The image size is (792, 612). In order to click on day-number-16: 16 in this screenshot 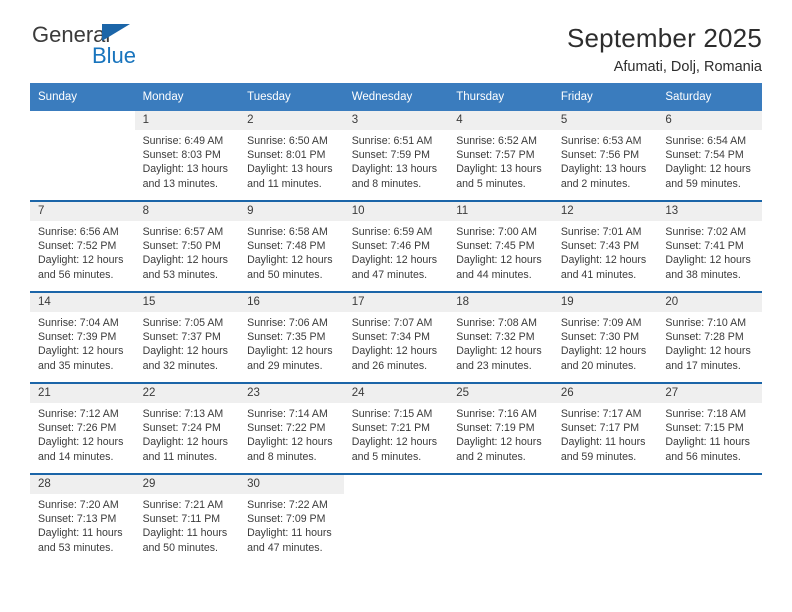, I will do `click(291, 302)`.